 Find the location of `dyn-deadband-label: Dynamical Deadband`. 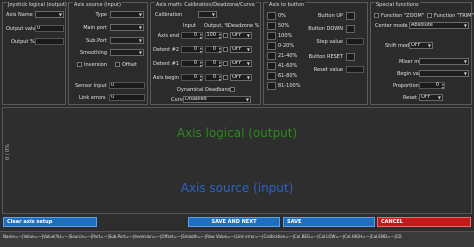

dyn-deadband-label: Dynamical Deadband is located at coordinates (204, 90).